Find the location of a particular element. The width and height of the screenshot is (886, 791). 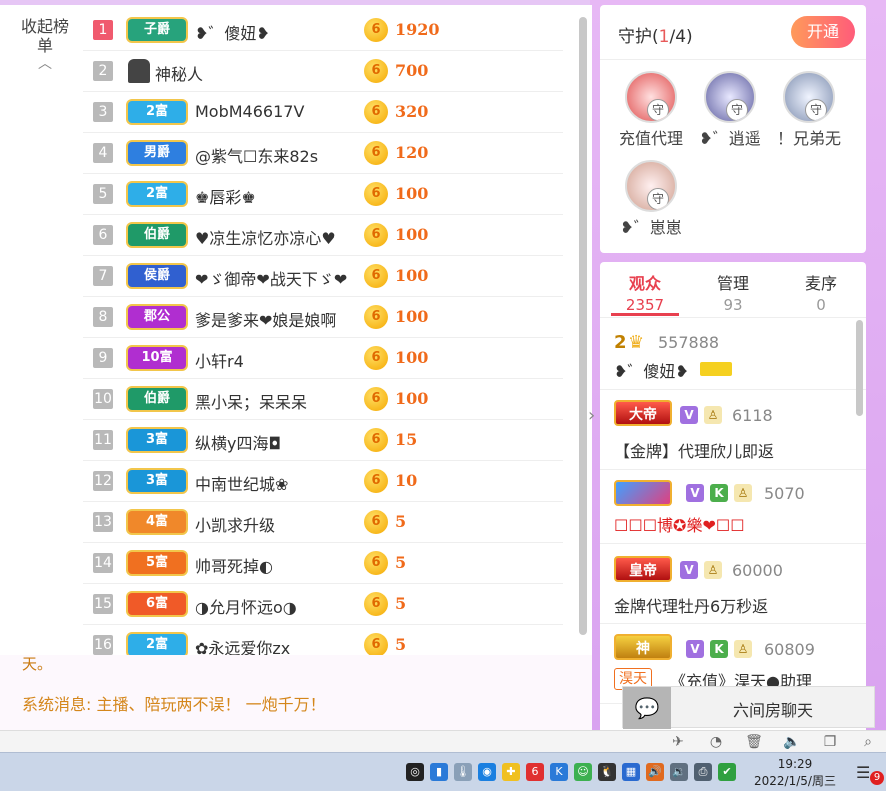

leaderboard-scrollbar is located at coordinates (583, 326).